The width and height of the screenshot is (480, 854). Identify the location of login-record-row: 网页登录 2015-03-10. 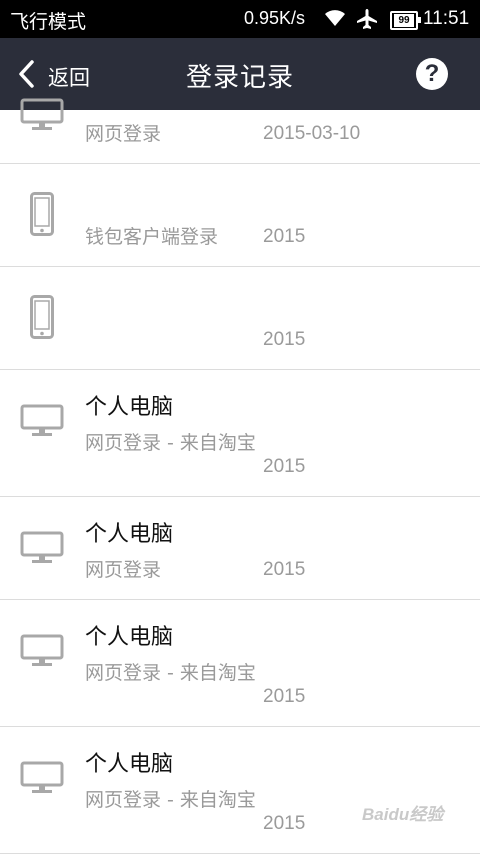
(240, 131).